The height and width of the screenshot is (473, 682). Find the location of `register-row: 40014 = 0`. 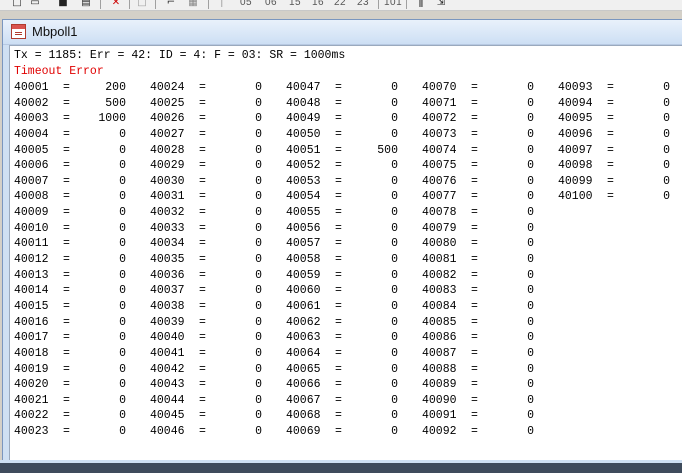

register-row: 40014 = 0 is located at coordinates (82, 292).